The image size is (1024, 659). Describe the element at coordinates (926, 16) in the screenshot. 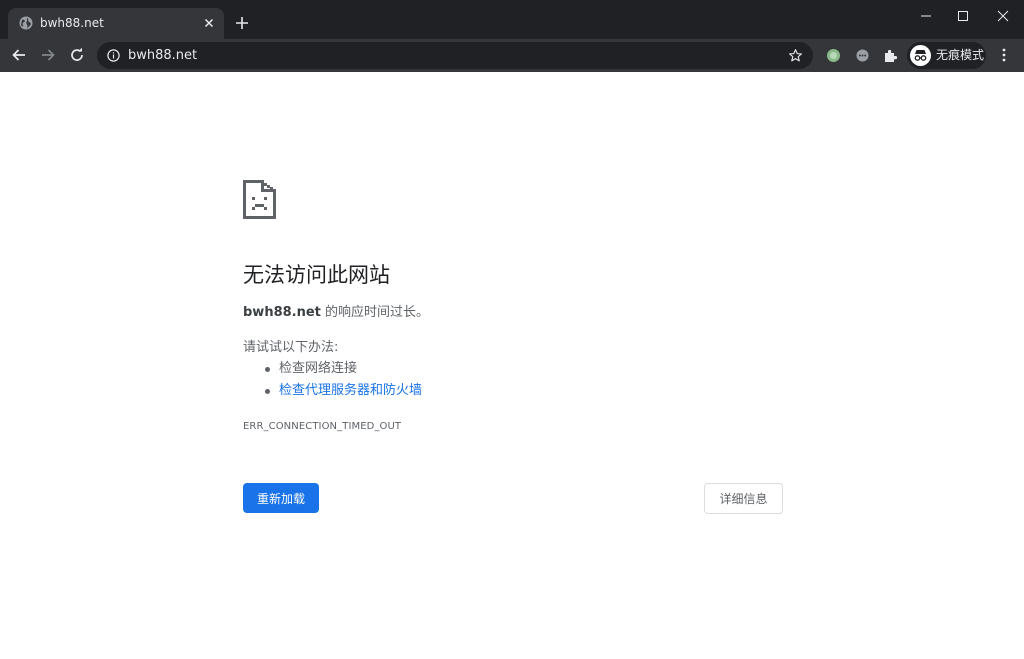

I see `minimize-icon` at that location.